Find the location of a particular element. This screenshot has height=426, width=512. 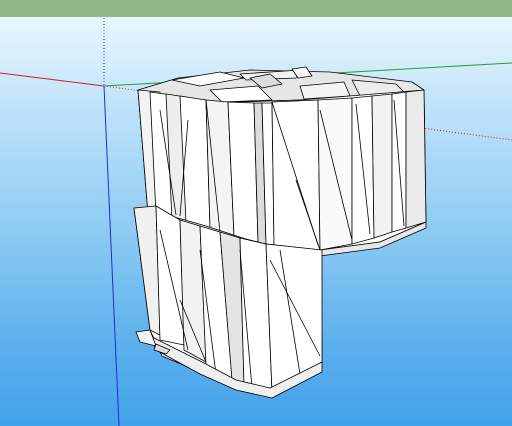

red-axis is located at coordinates (52, 79).